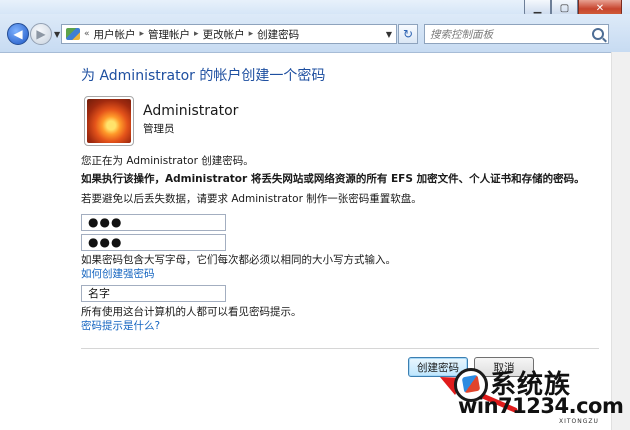 The width and height of the screenshot is (630, 430). I want to click on avatar, so click(109, 121).